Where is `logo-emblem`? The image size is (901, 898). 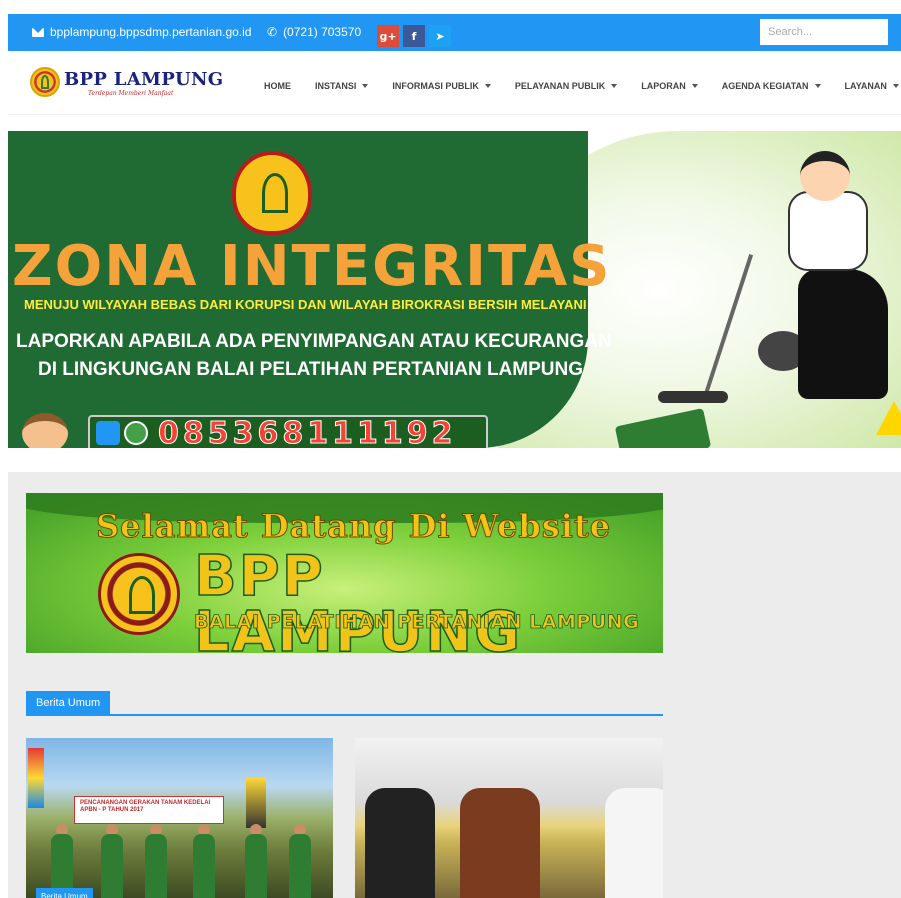
logo-emblem is located at coordinates (45, 82).